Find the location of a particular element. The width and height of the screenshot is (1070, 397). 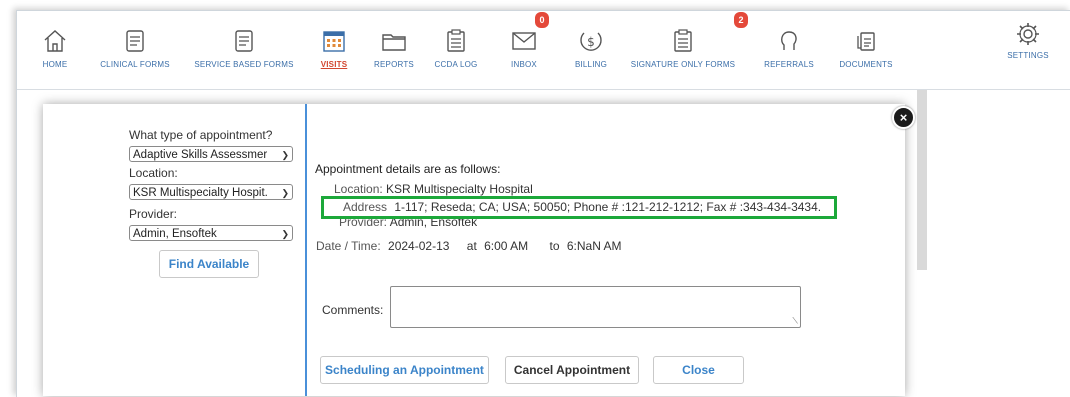

nav-clinical-forms: CLINICAL FORMS is located at coordinates (135, 50).